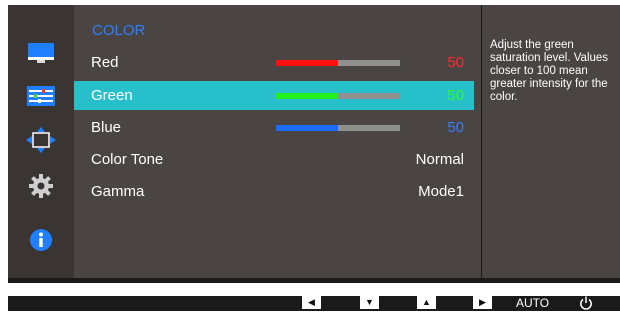 The width and height of the screenshot is (620, 316). I want to click on red-slider-fill, so click(307, 63).